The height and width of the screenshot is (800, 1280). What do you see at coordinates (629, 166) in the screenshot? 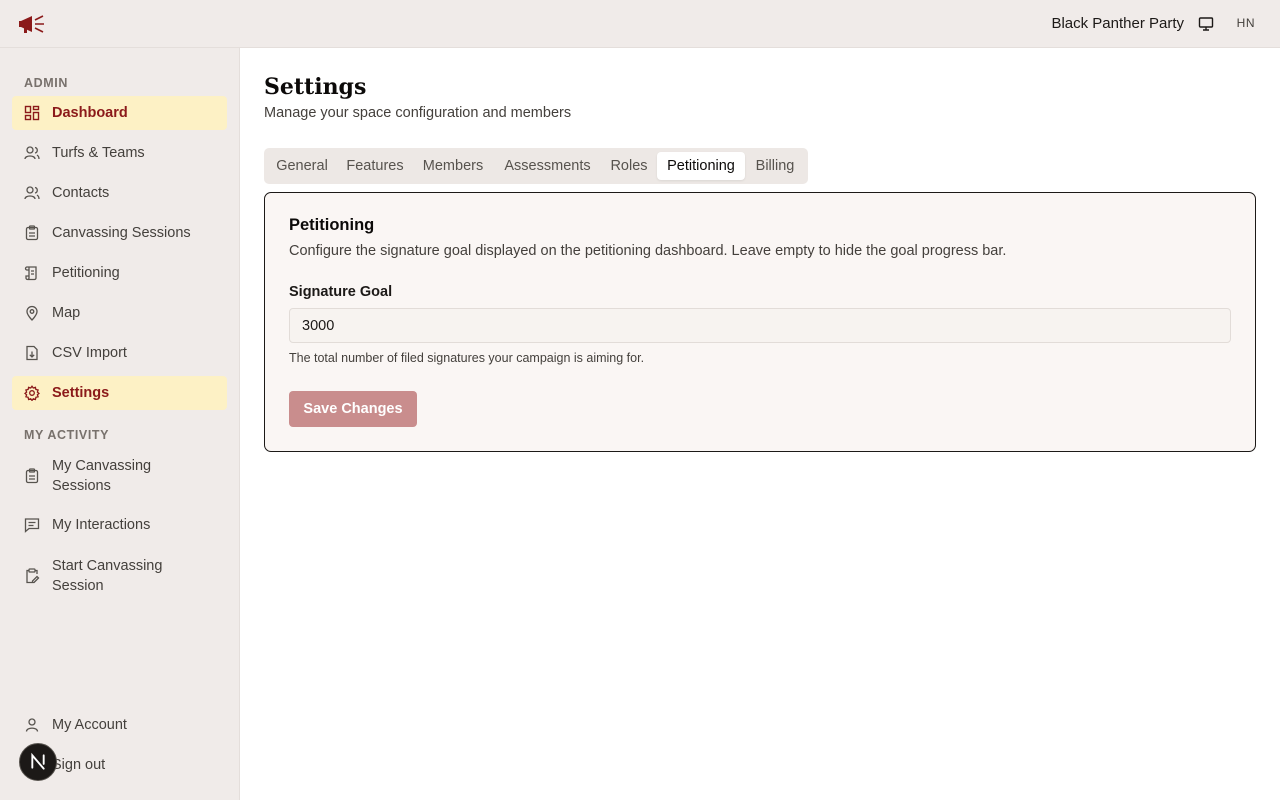
I see `tab-roles: Roles` at bounding box center [629, 166].